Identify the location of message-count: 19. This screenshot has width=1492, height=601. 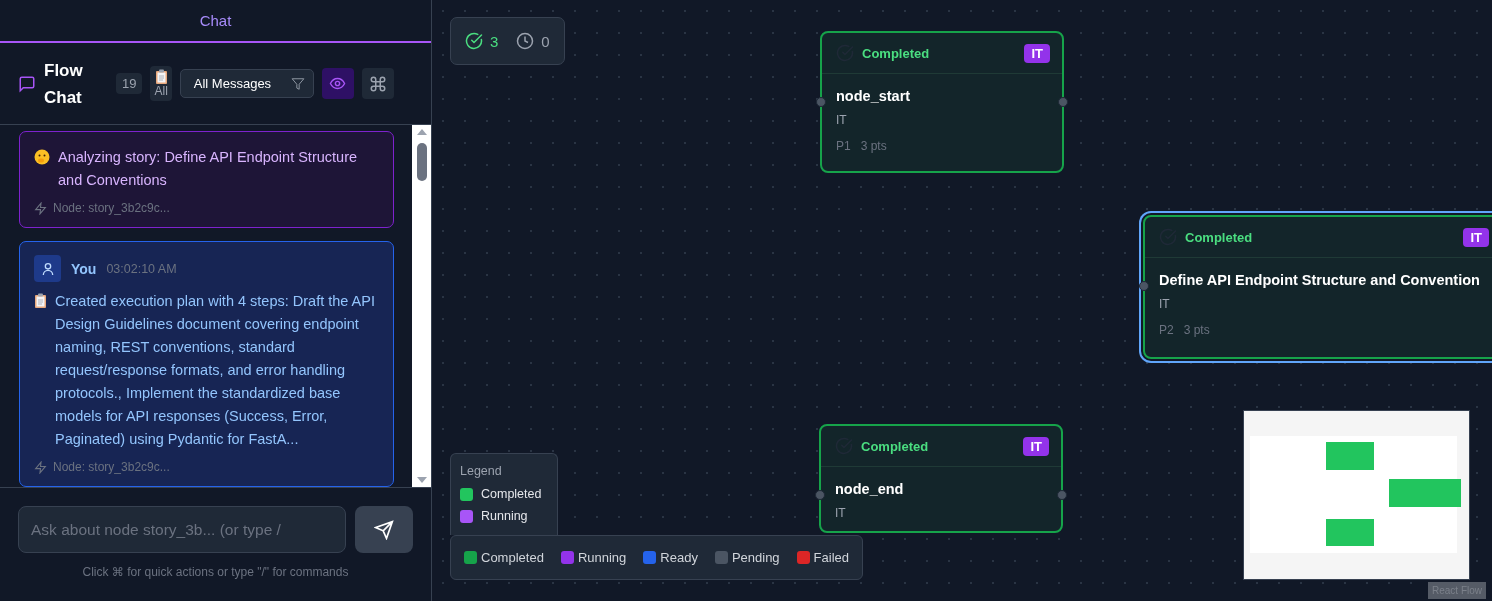
(129, 83).